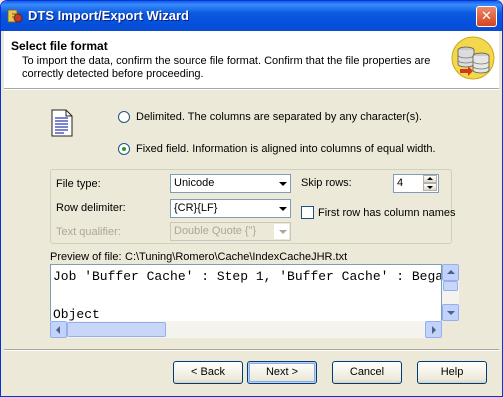  I want to click on vertical-scroll-thumb, so click(450, 286).